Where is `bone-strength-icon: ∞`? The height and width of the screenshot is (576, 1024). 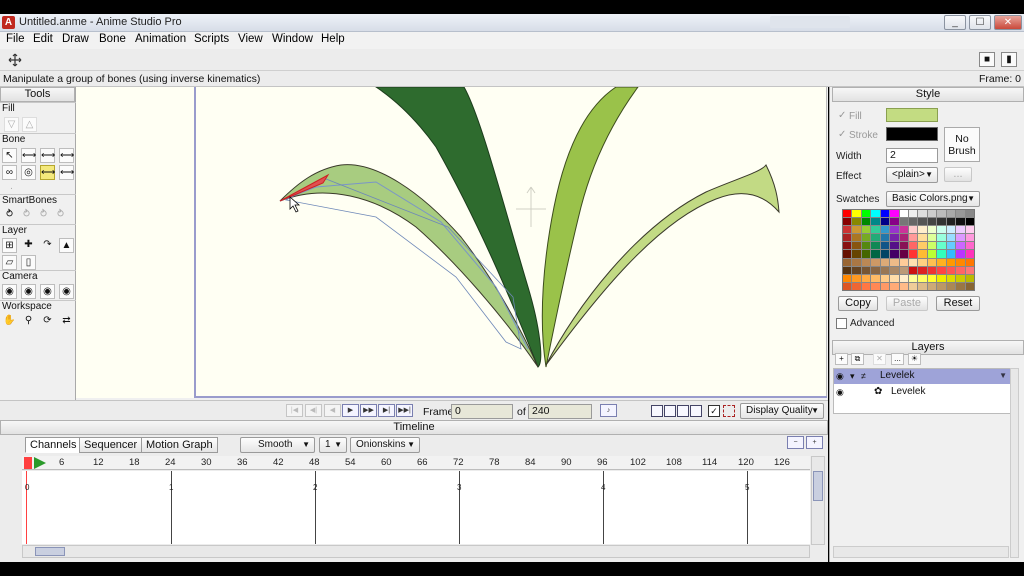
bone-strength-icon: ∞ is located at coordinates (9, 172).